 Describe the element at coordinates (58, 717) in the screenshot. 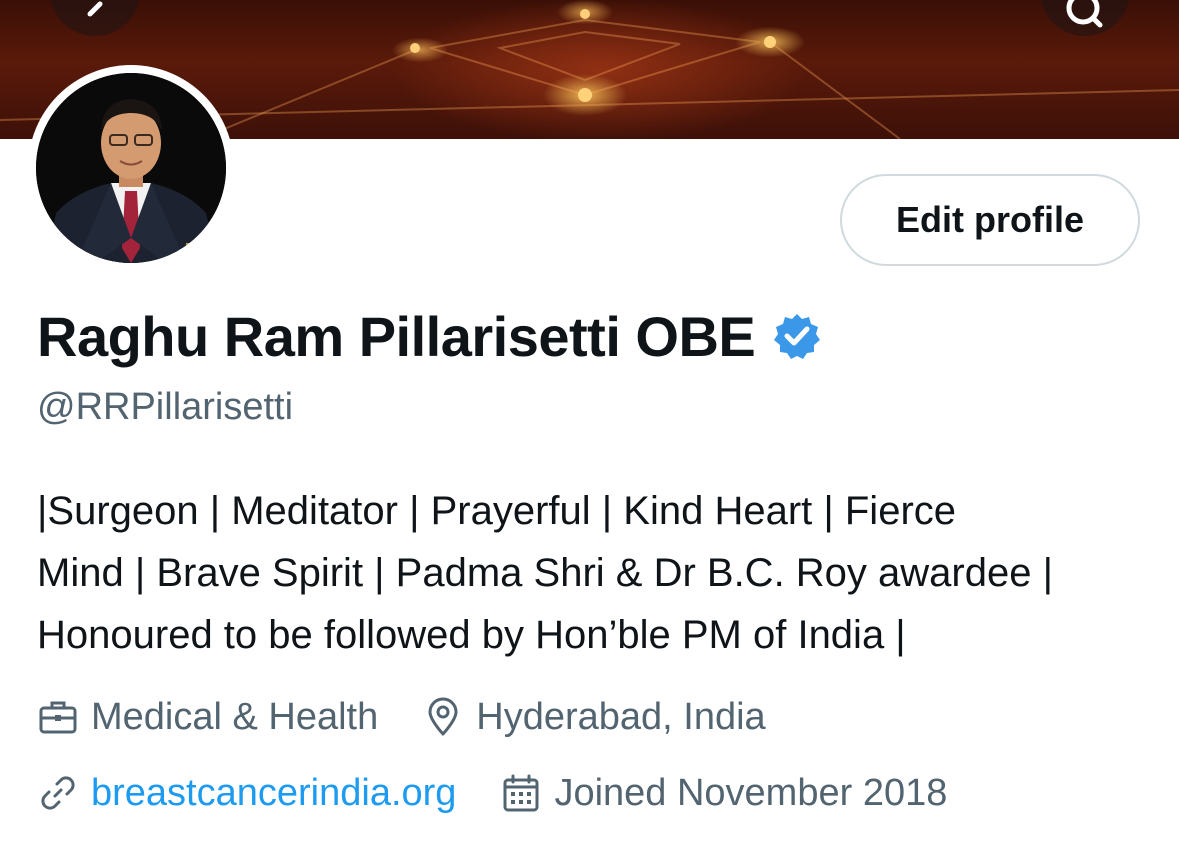

I see `briefcase-icon` at that location.